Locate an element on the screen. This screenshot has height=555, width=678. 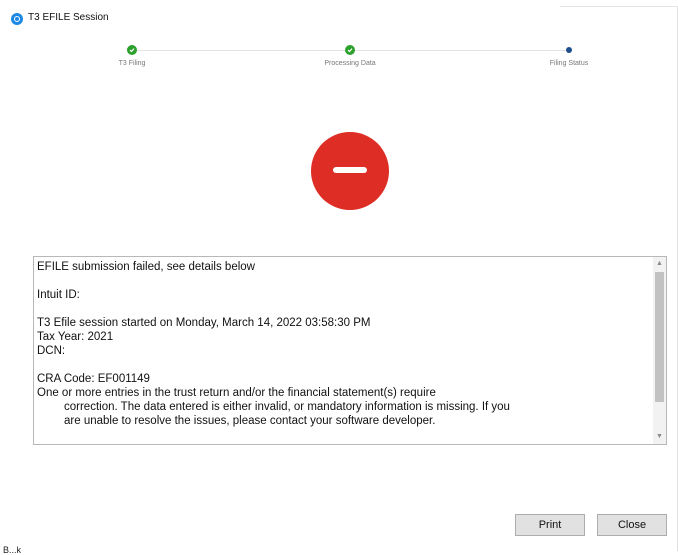
details-line: DCN: is located at coordinates (51, 351).